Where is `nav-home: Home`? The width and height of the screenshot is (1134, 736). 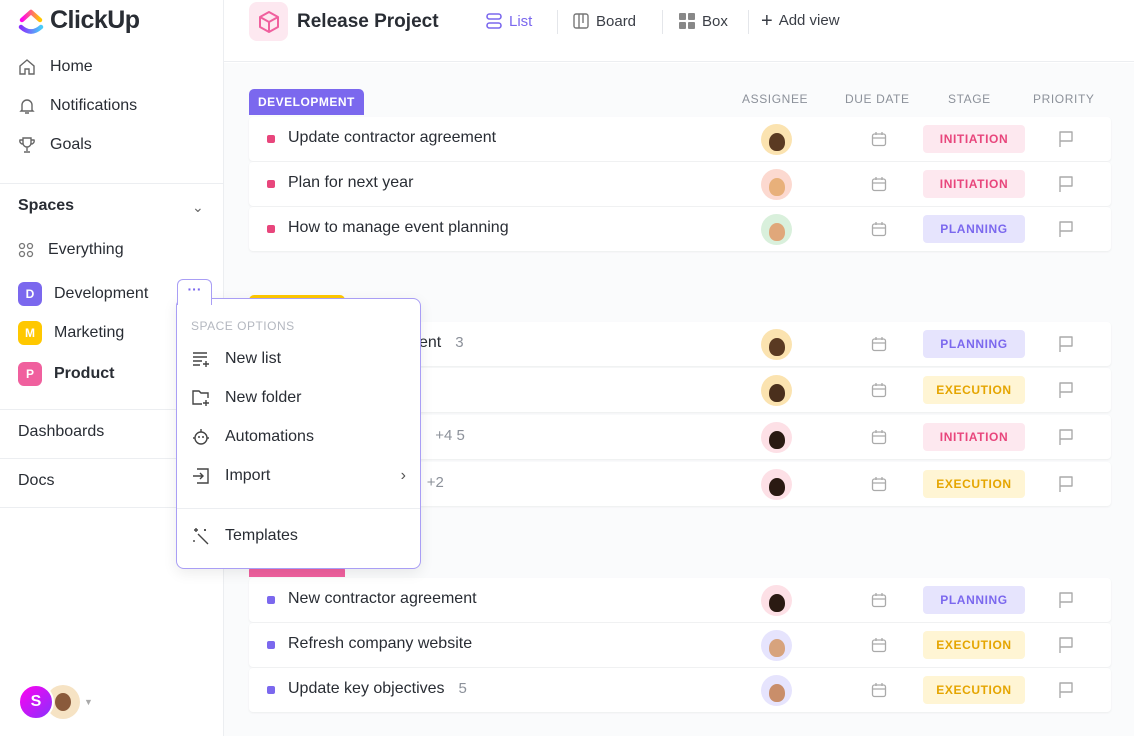 nav-home: Home is located at coordinates (55, 67).